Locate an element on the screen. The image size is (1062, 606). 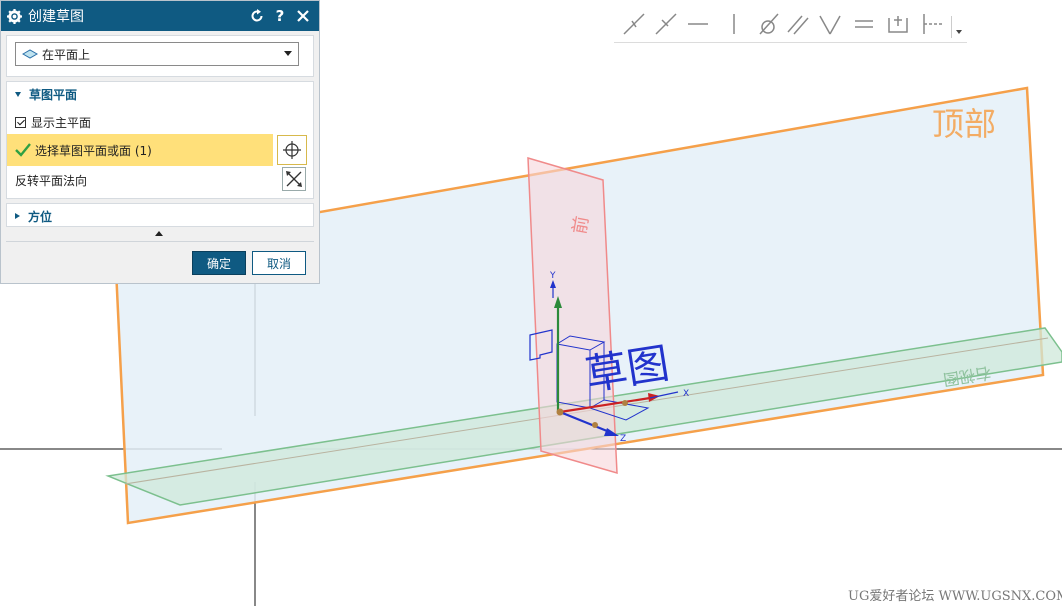
vertical-icon is located at coordinates (734, 24).